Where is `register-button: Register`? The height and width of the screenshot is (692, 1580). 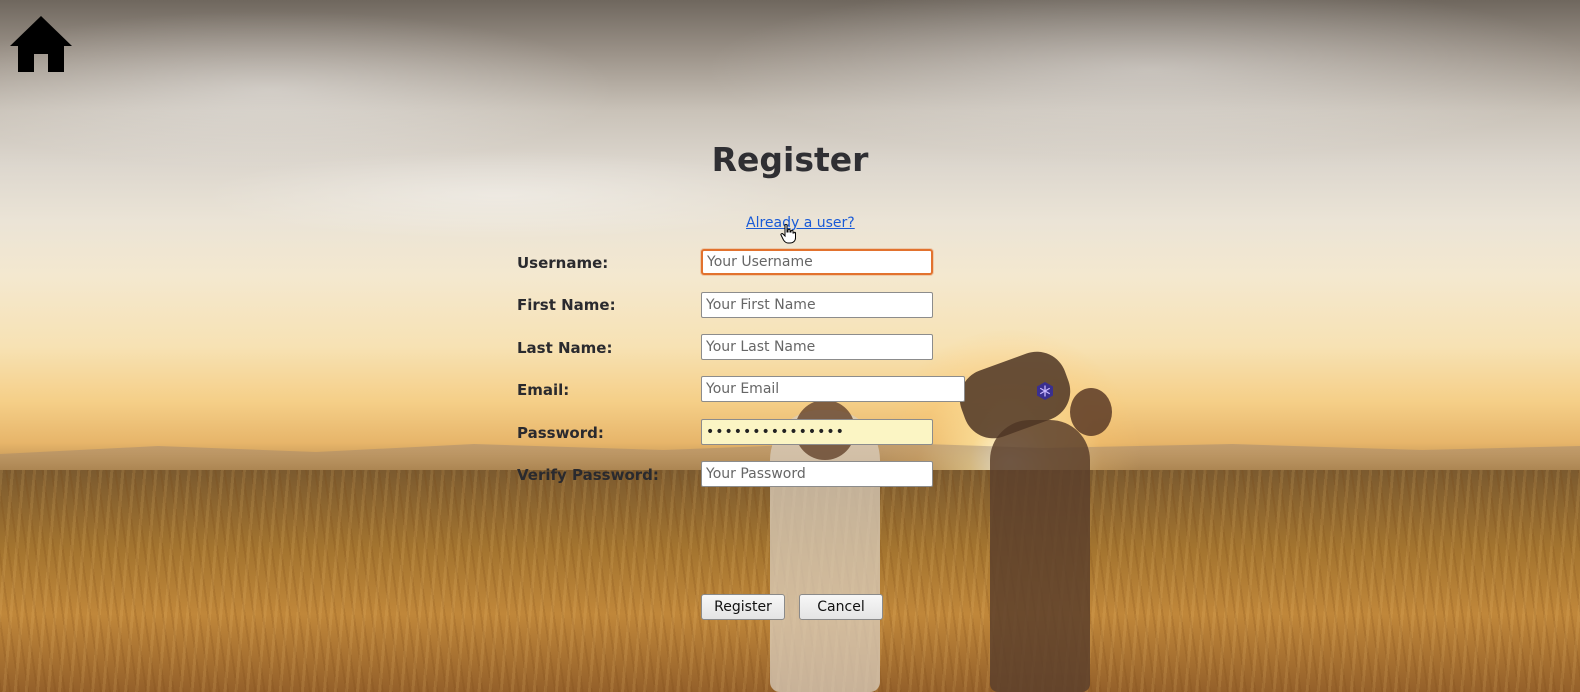
register-button: Register is located at coordinates (743, 607).